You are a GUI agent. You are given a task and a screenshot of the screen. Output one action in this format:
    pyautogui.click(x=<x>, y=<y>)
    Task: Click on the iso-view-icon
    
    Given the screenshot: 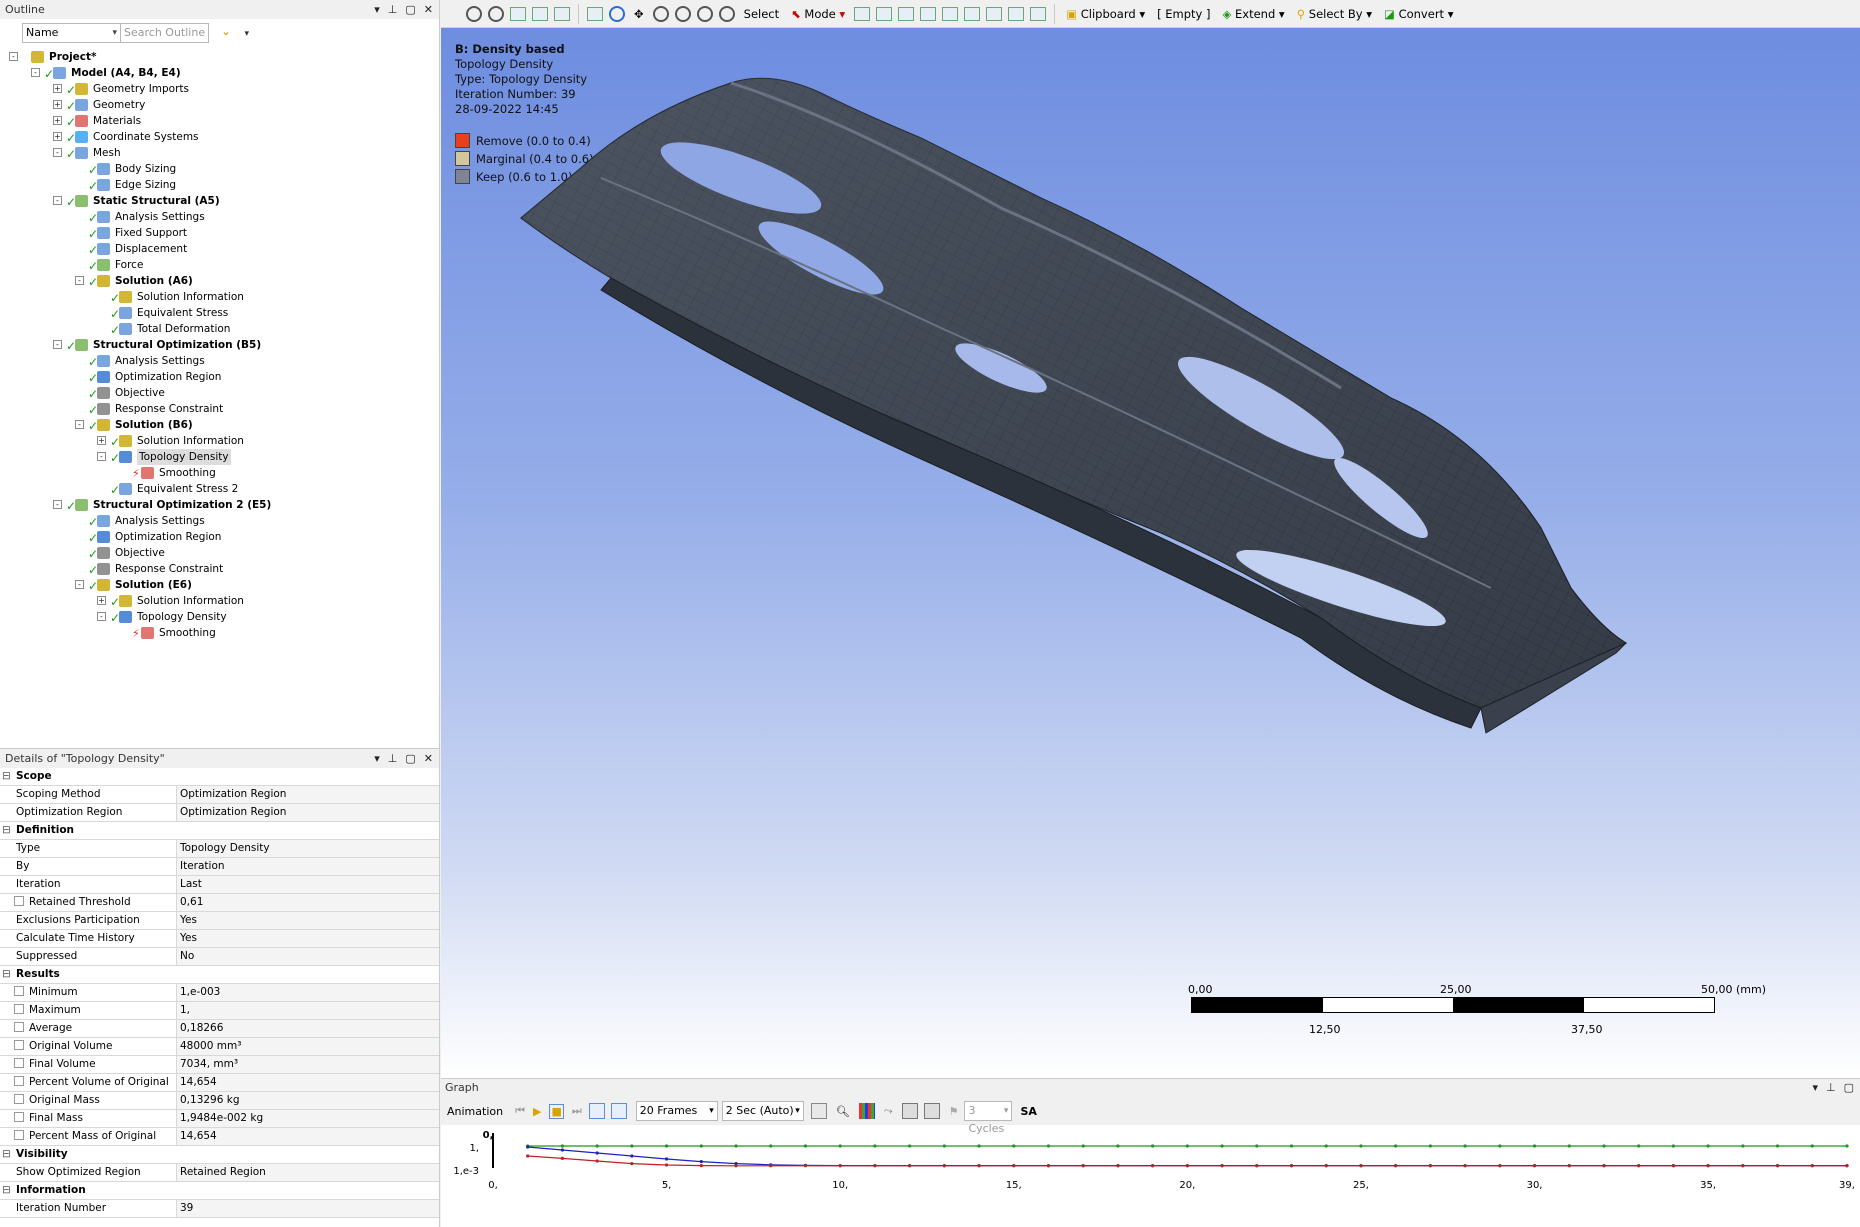 What is the action you would take?
    pyautogui.click(x=518, y=13)
    